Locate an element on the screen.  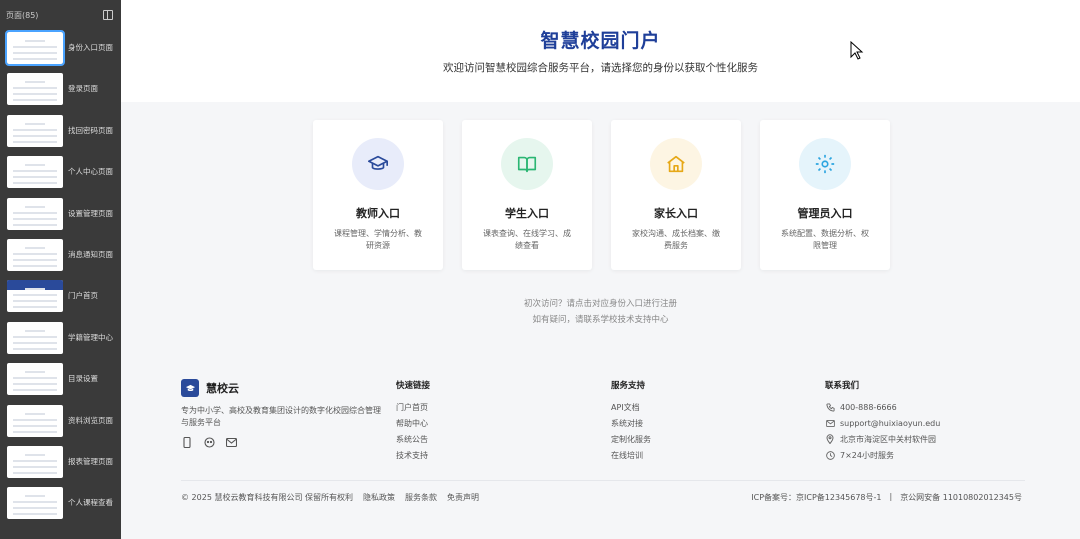
contact-phone: 400-888-6666 is located at coordinates (882, 407).